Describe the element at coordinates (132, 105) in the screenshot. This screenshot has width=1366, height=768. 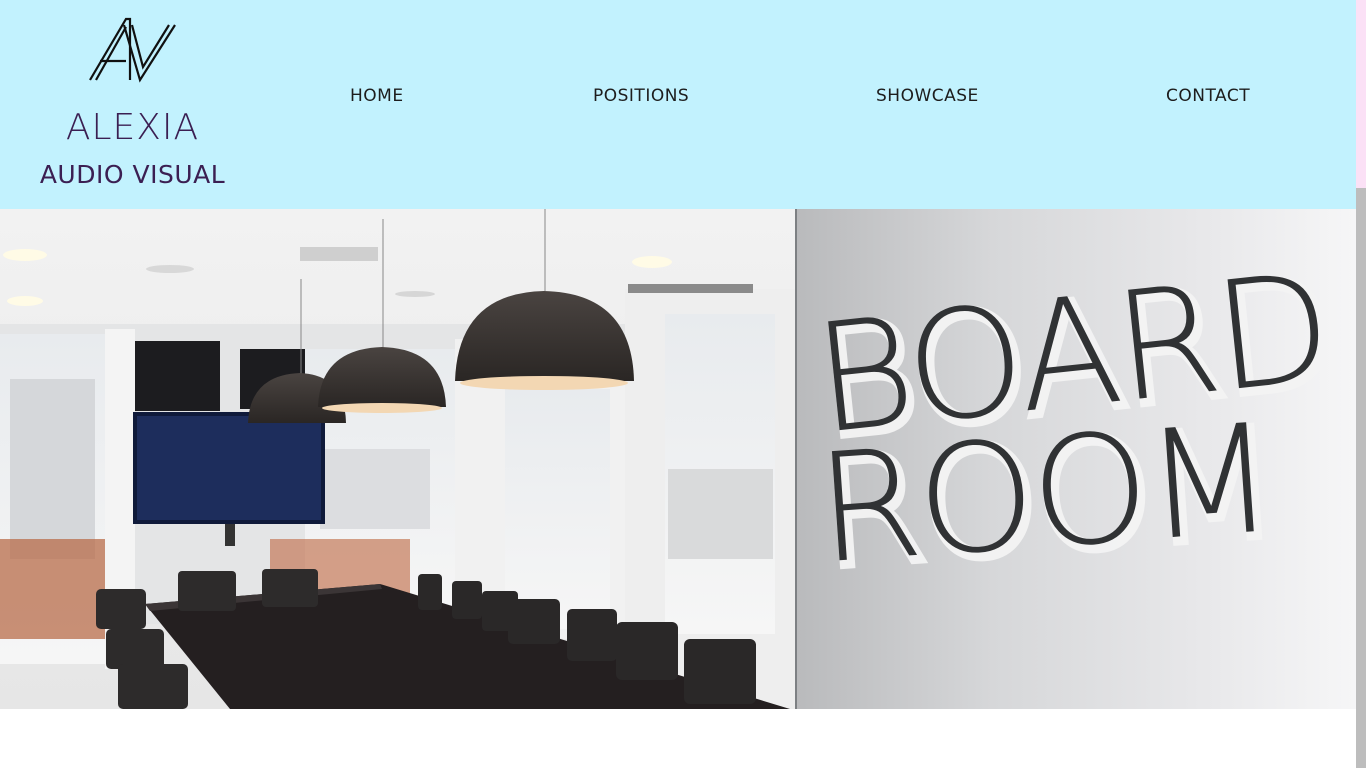
I see `logo-link: ALEXIA AUDIO VISUAL` at that location.